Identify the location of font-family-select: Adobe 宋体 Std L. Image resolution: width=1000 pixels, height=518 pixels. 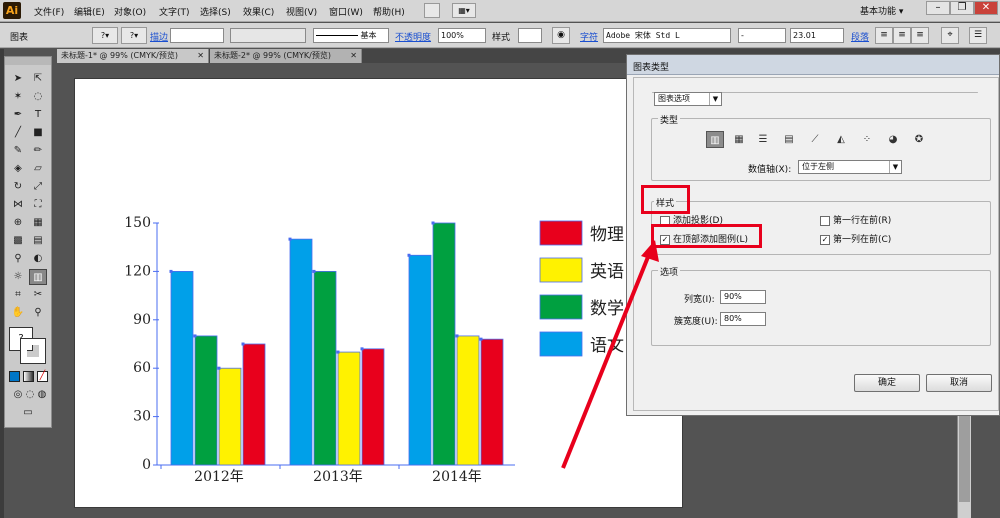
(667, 35).